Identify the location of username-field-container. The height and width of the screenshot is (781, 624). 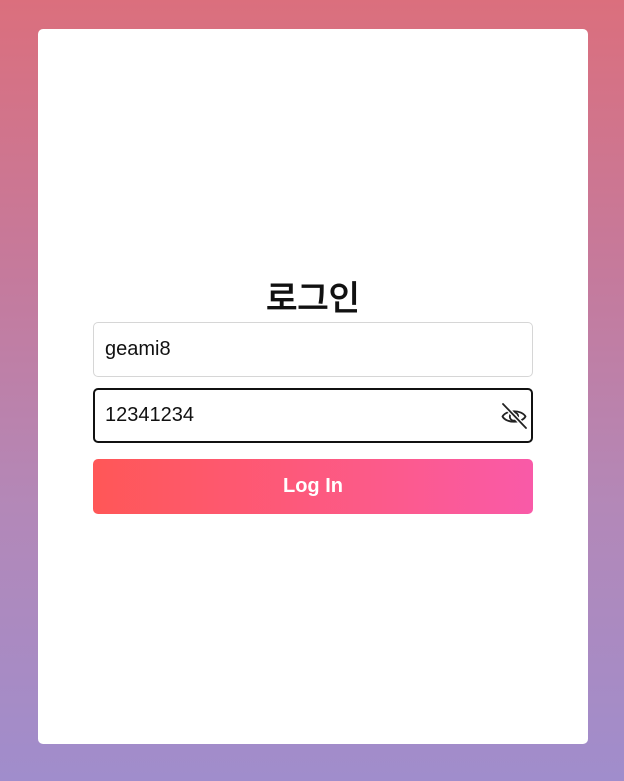
(313, 349).